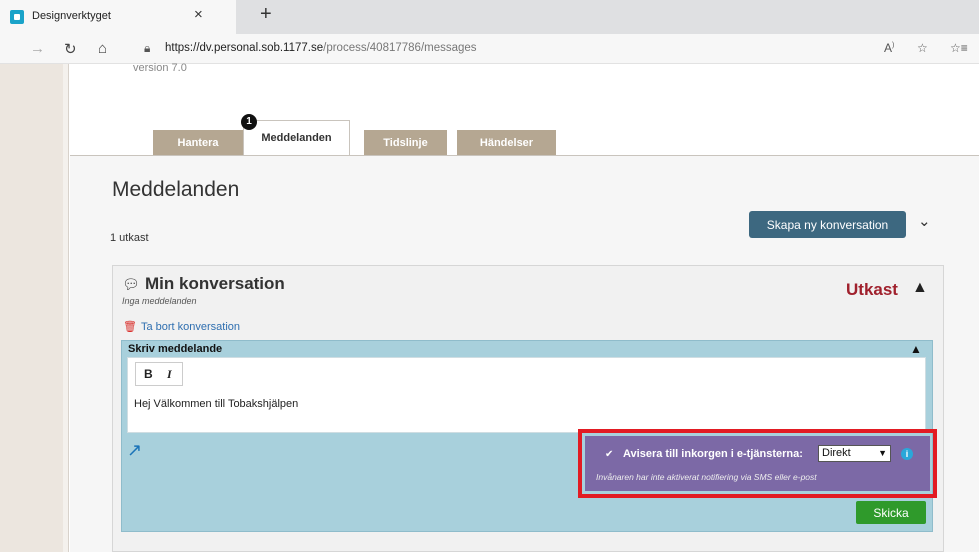 This screenshot has height=552, width=979. Describe the element at coordinates (70, 49) in the screenshot. I see `refresh-icon: ↻` at that location.